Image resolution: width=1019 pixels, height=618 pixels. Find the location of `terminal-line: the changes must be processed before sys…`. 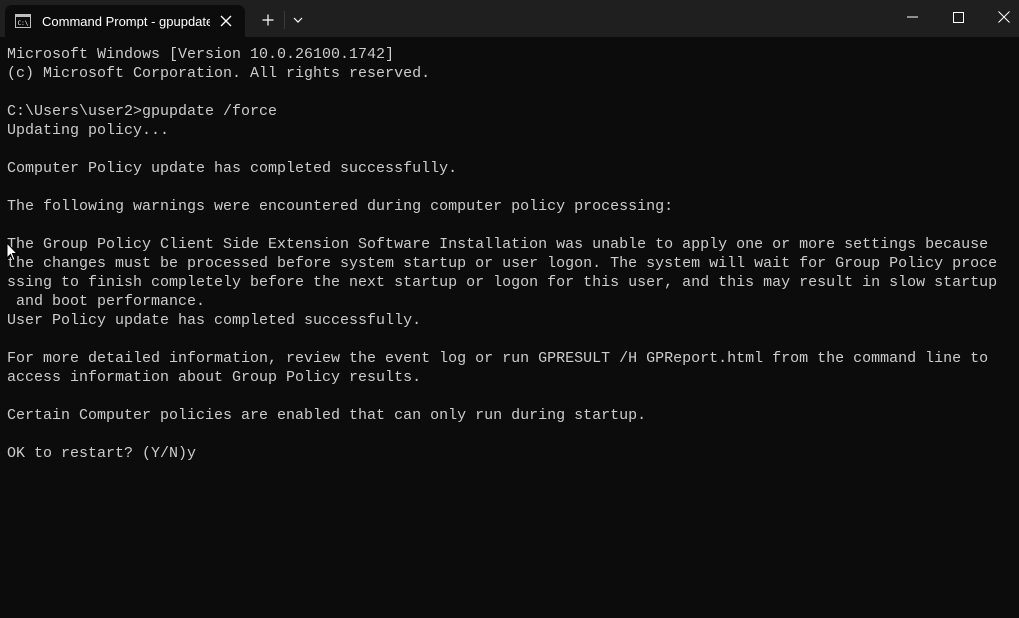

terminal-line: the changes must be processed before sys… is located at coordinates (502, 263).